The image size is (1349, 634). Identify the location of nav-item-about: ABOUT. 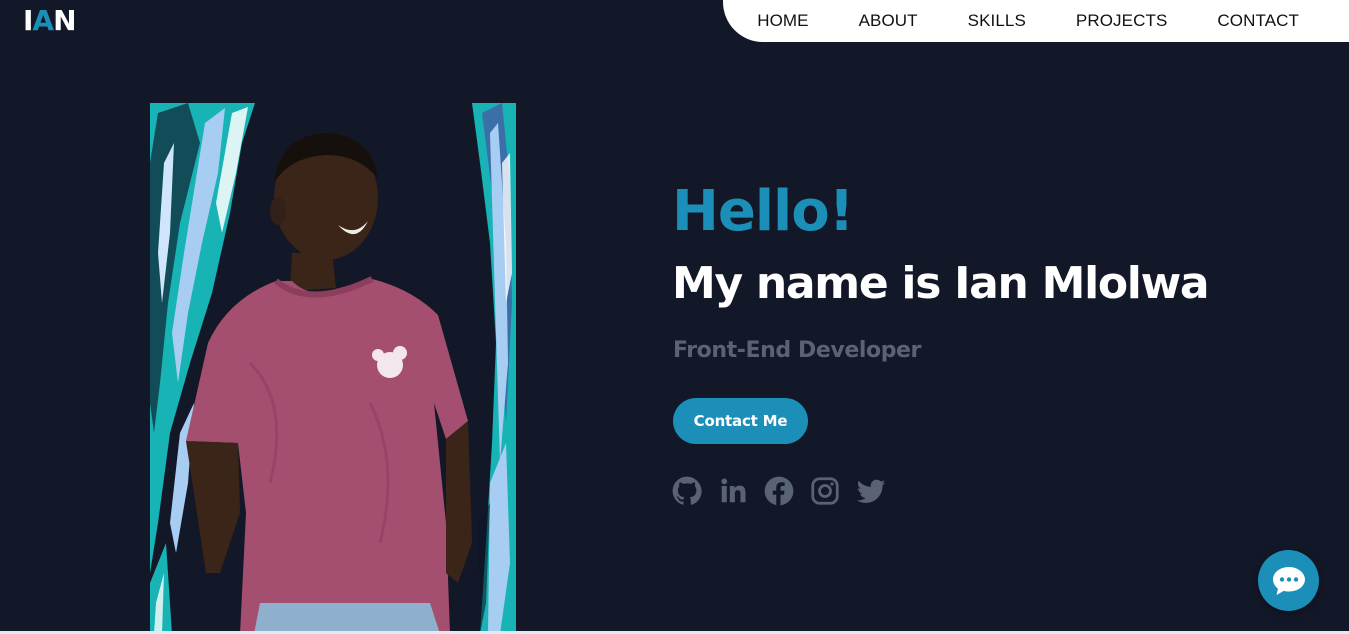
(888, 21).